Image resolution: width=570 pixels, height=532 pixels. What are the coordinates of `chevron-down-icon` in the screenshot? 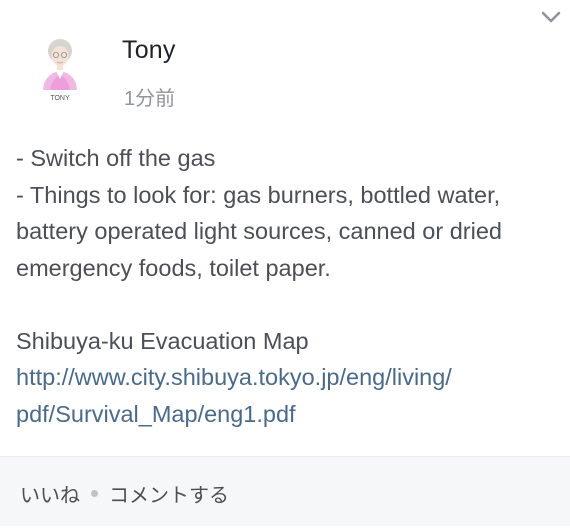 It's located at (551, 17).